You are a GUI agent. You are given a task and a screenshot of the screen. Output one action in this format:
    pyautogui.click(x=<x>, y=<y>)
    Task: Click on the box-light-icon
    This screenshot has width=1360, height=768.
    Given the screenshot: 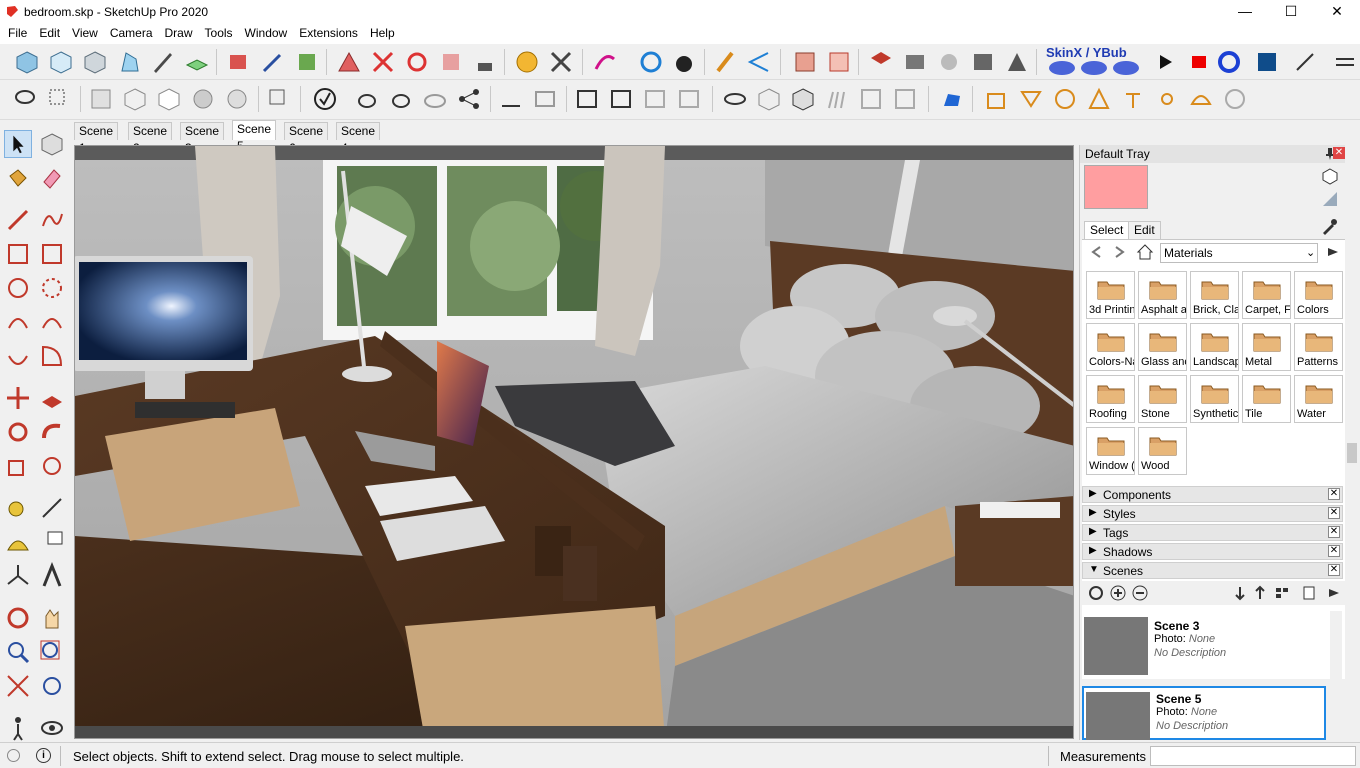 What is the action you would take?
    pyautogui.click(x=769, y=99)
    